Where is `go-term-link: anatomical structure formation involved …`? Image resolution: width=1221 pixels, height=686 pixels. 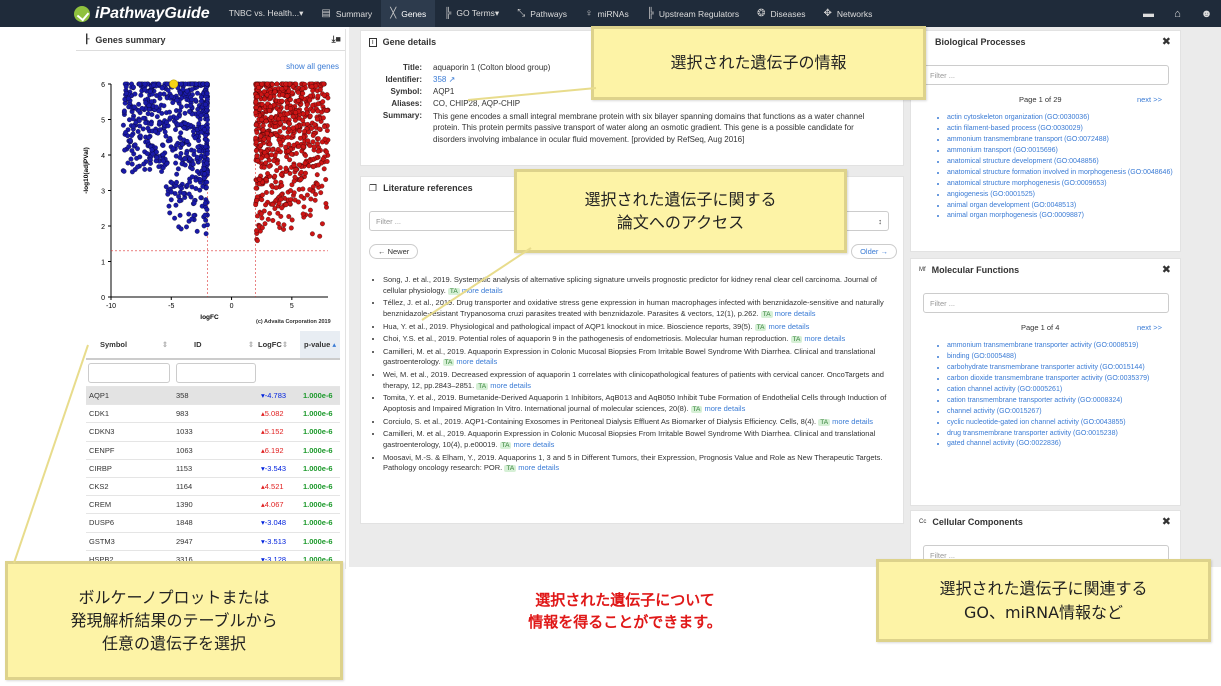 go-term-link: anatomical structure formation involved … is located at coordinates (1062, 172).